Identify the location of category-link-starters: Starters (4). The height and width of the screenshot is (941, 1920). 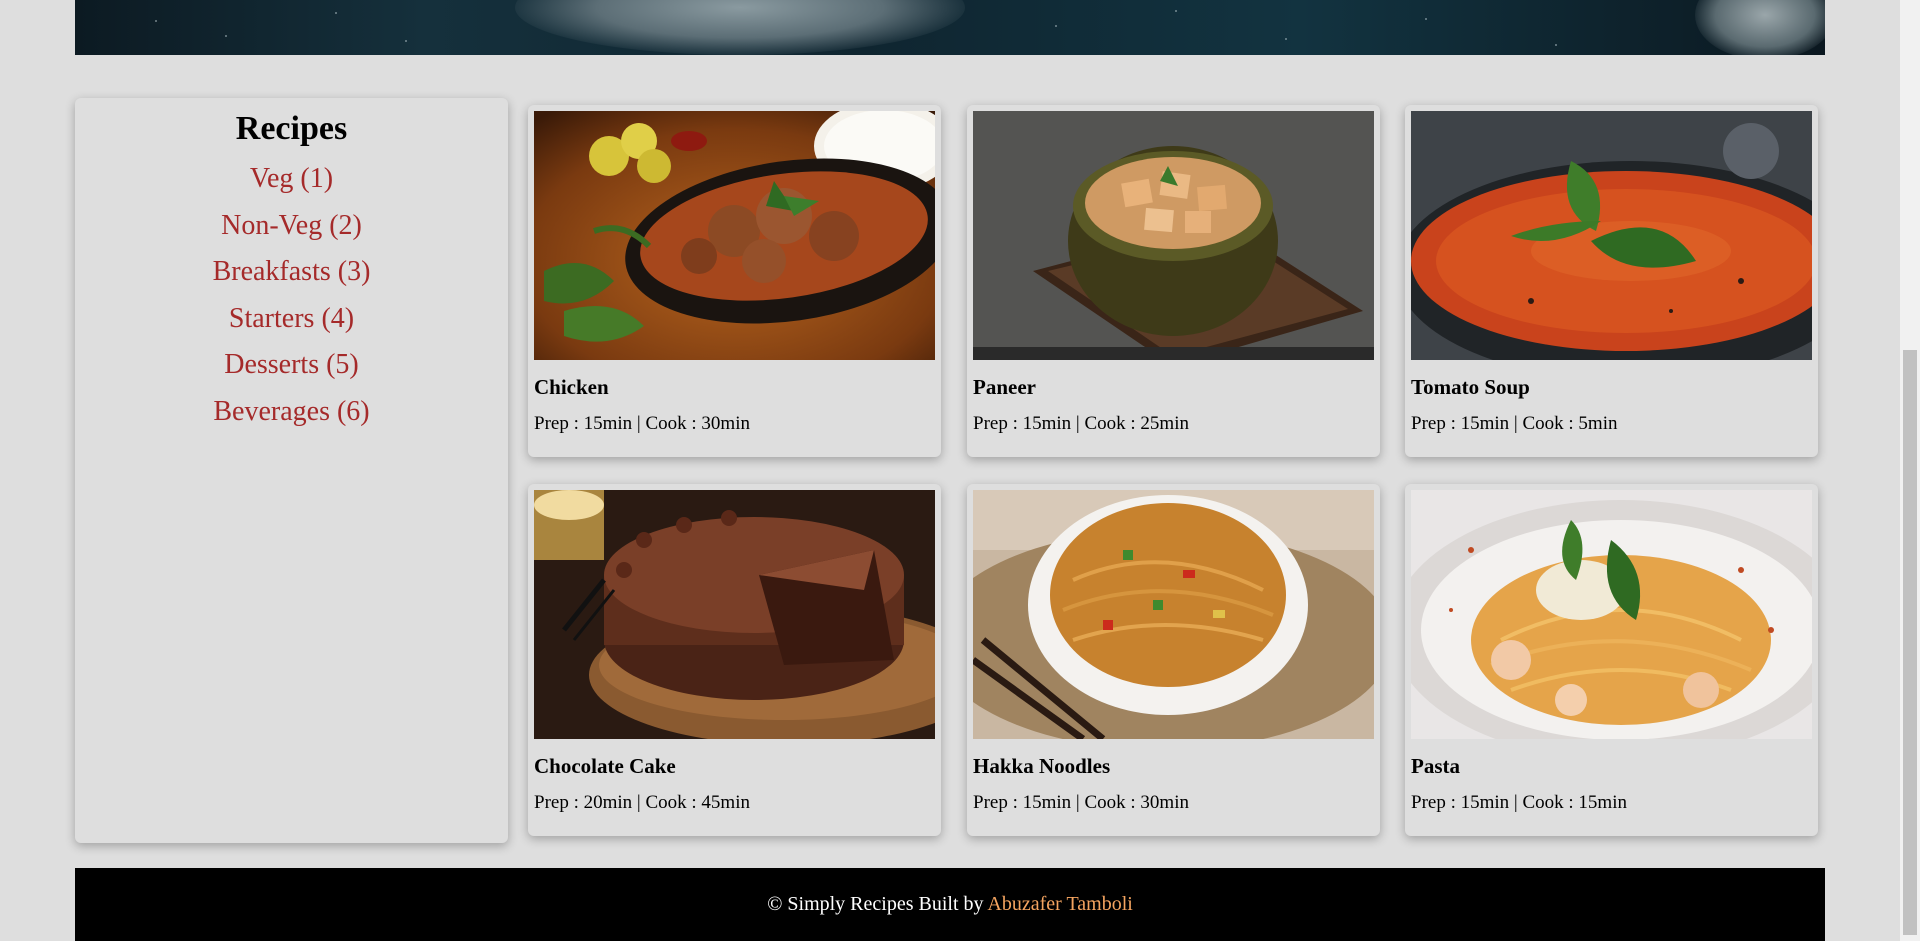
(291, 319).